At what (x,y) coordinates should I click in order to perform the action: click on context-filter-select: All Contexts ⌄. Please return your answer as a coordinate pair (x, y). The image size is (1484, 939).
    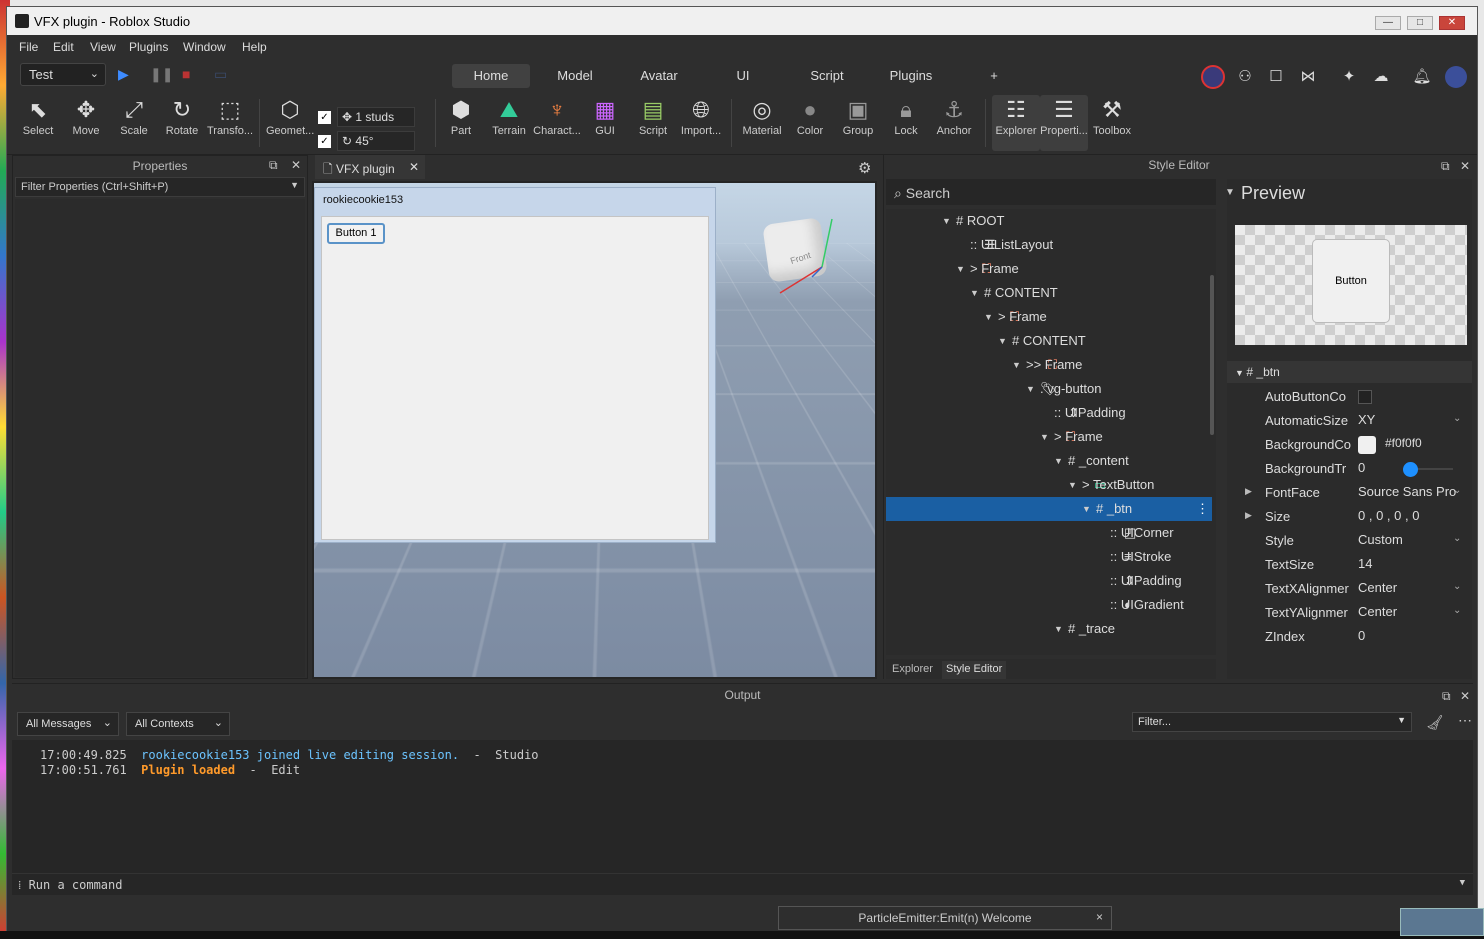
    Looking at the image, I should click on (178, 724).